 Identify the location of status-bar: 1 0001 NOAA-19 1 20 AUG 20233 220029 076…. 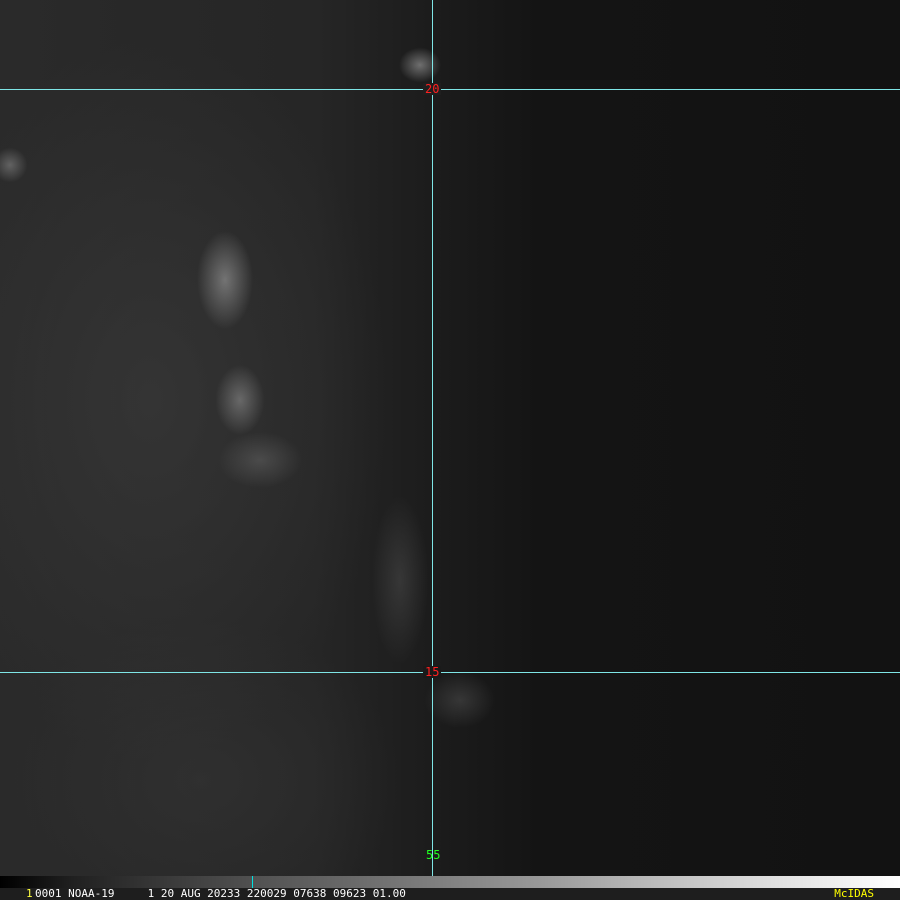
(450, 894).